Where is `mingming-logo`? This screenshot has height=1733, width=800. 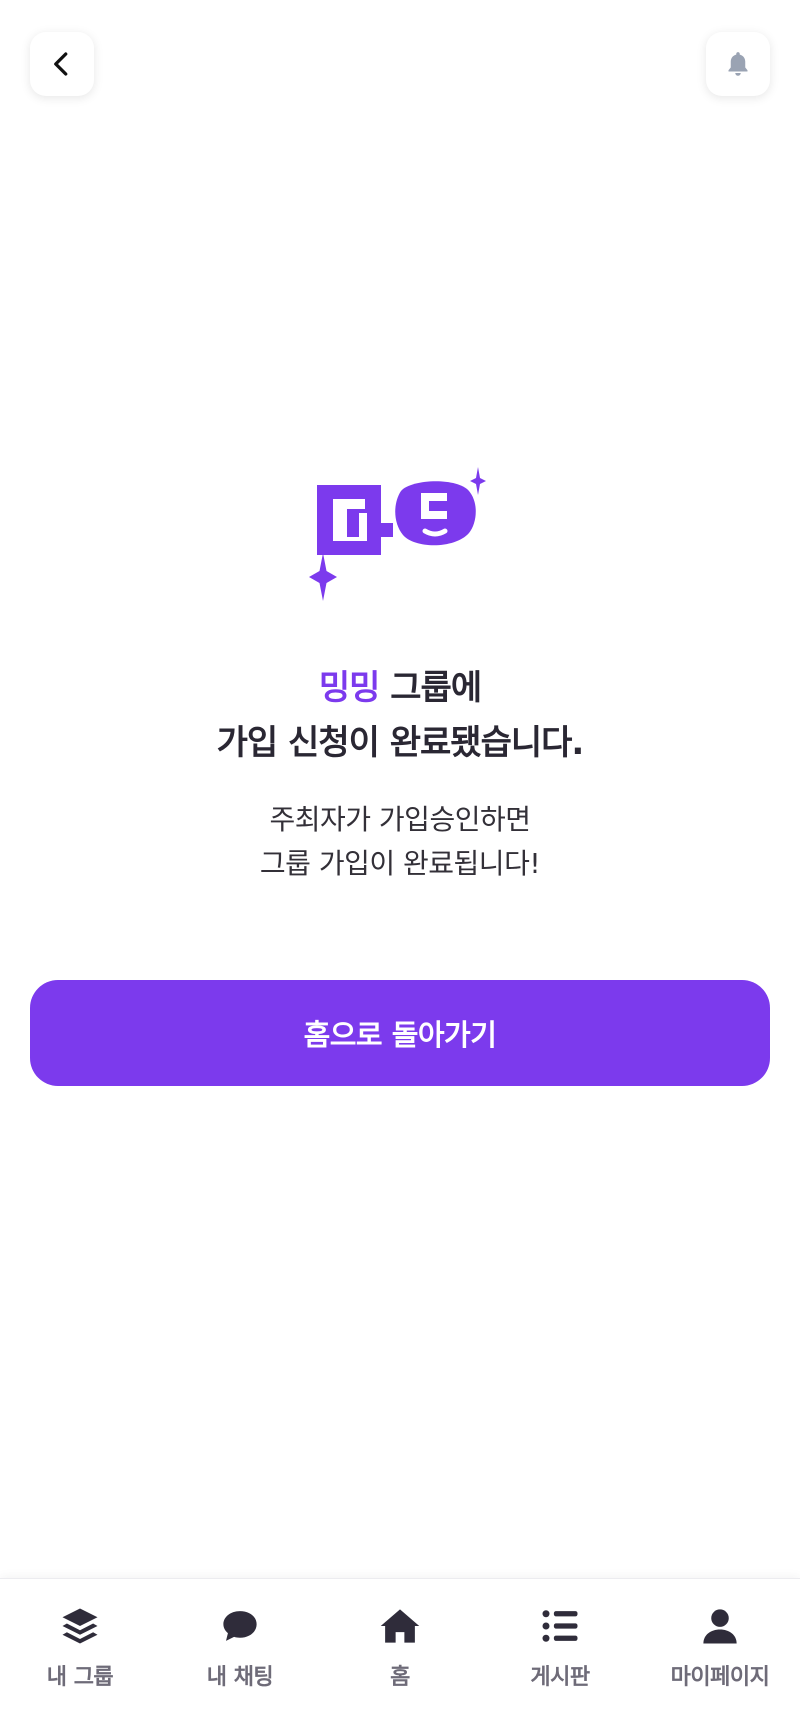
mingming-logo is located at coordinates (397, 534).